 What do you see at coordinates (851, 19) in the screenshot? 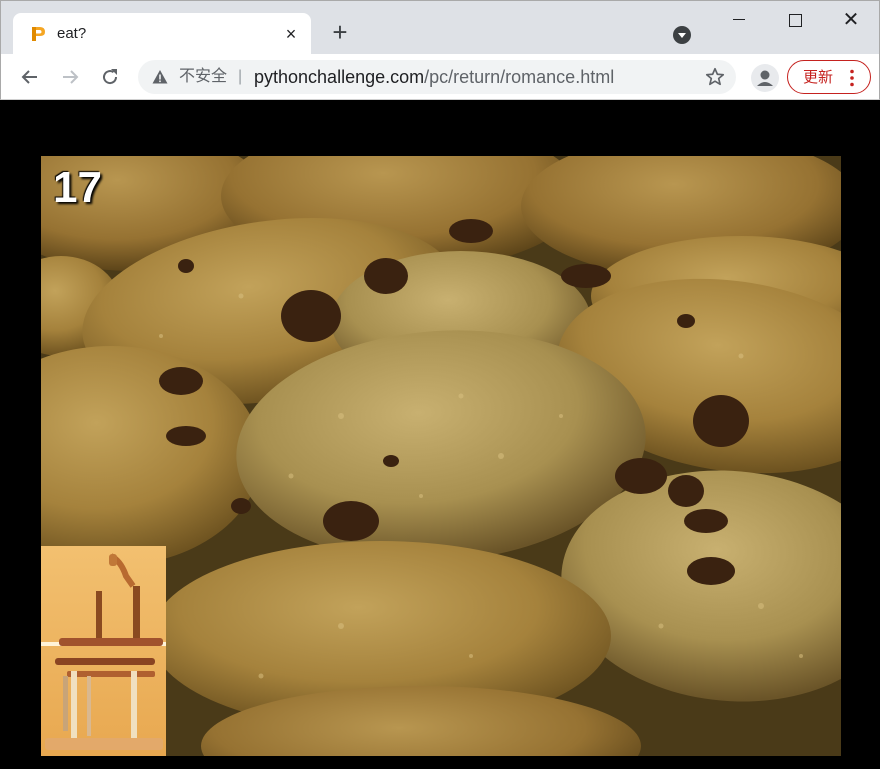
I see `close-window-button: ✕` at bounding box center [851, 19].